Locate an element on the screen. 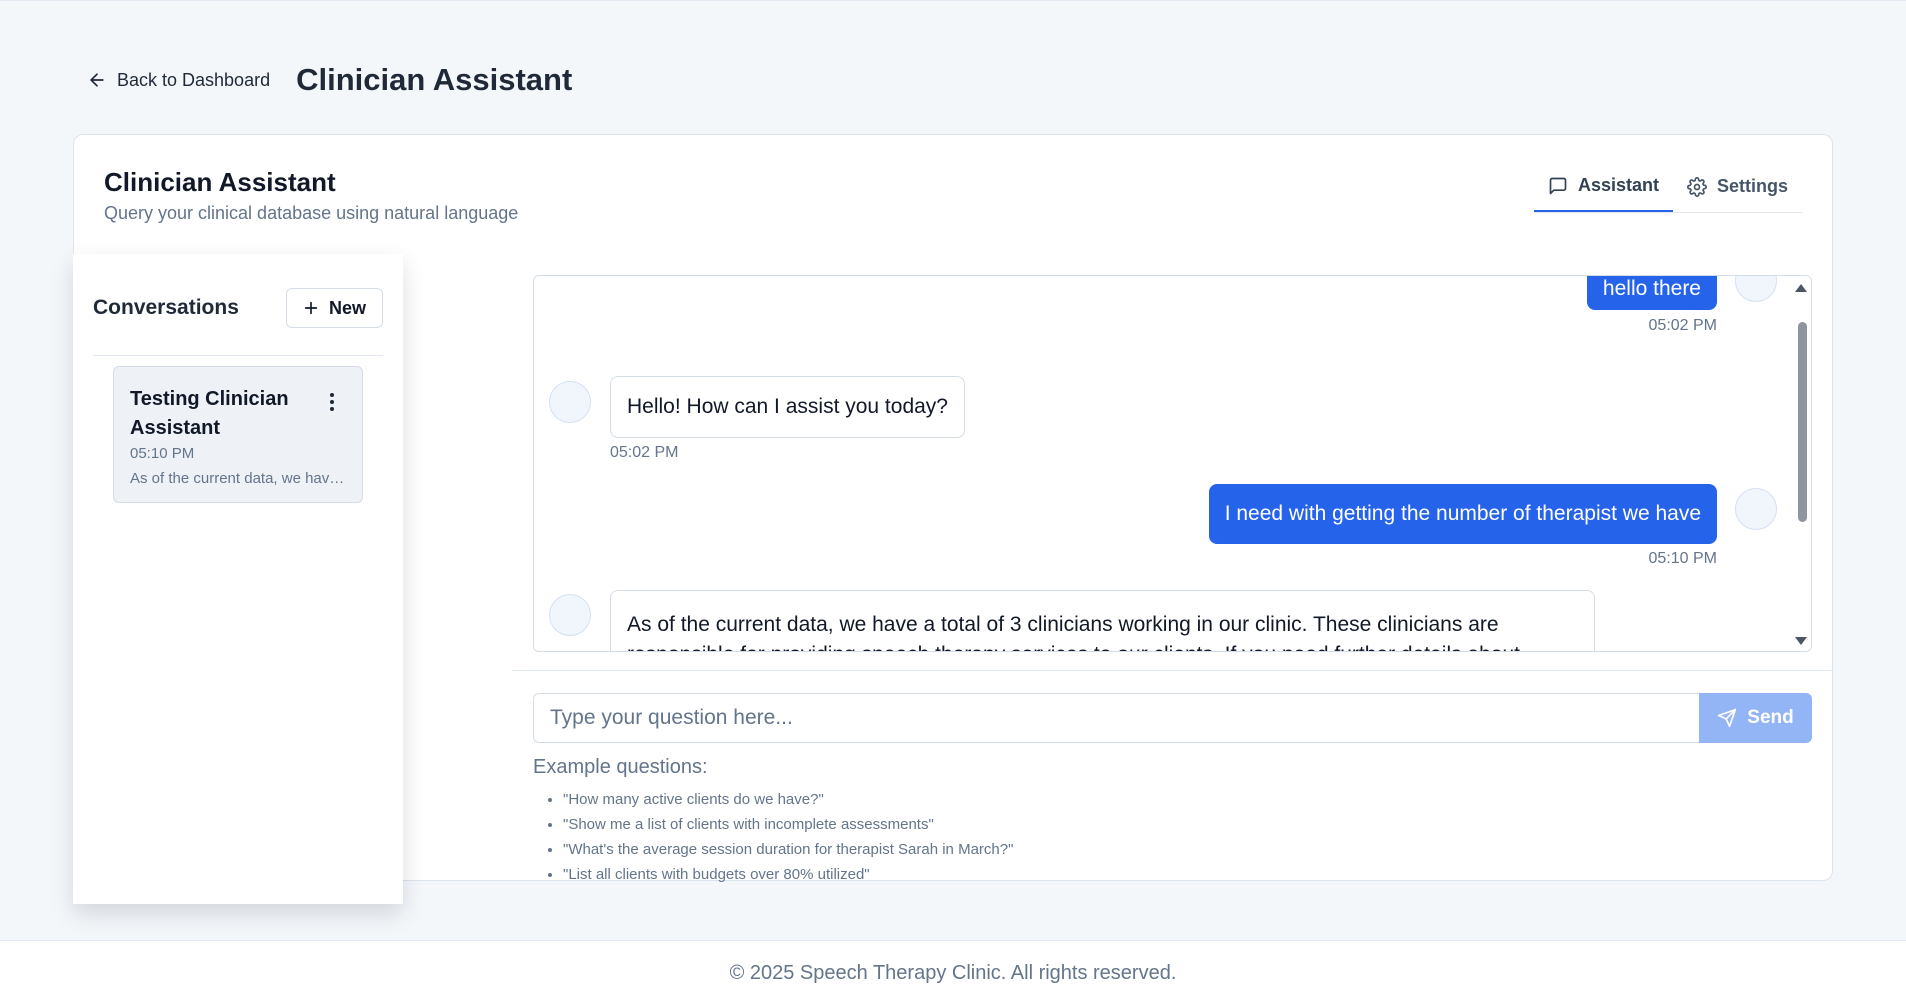  assistant-message-text: Hello! How can I assist you today? is located at coordinates (787, 406).